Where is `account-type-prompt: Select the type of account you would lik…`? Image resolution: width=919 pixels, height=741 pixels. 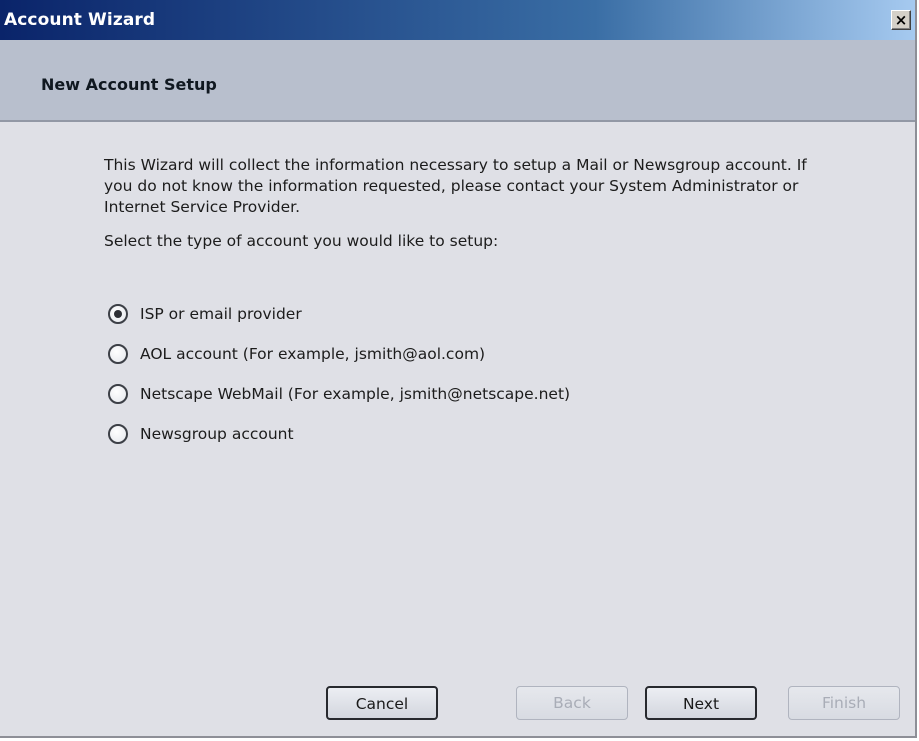 account-type-prompt: Select the type of account you would lik… is located at coordinates (301, 241).